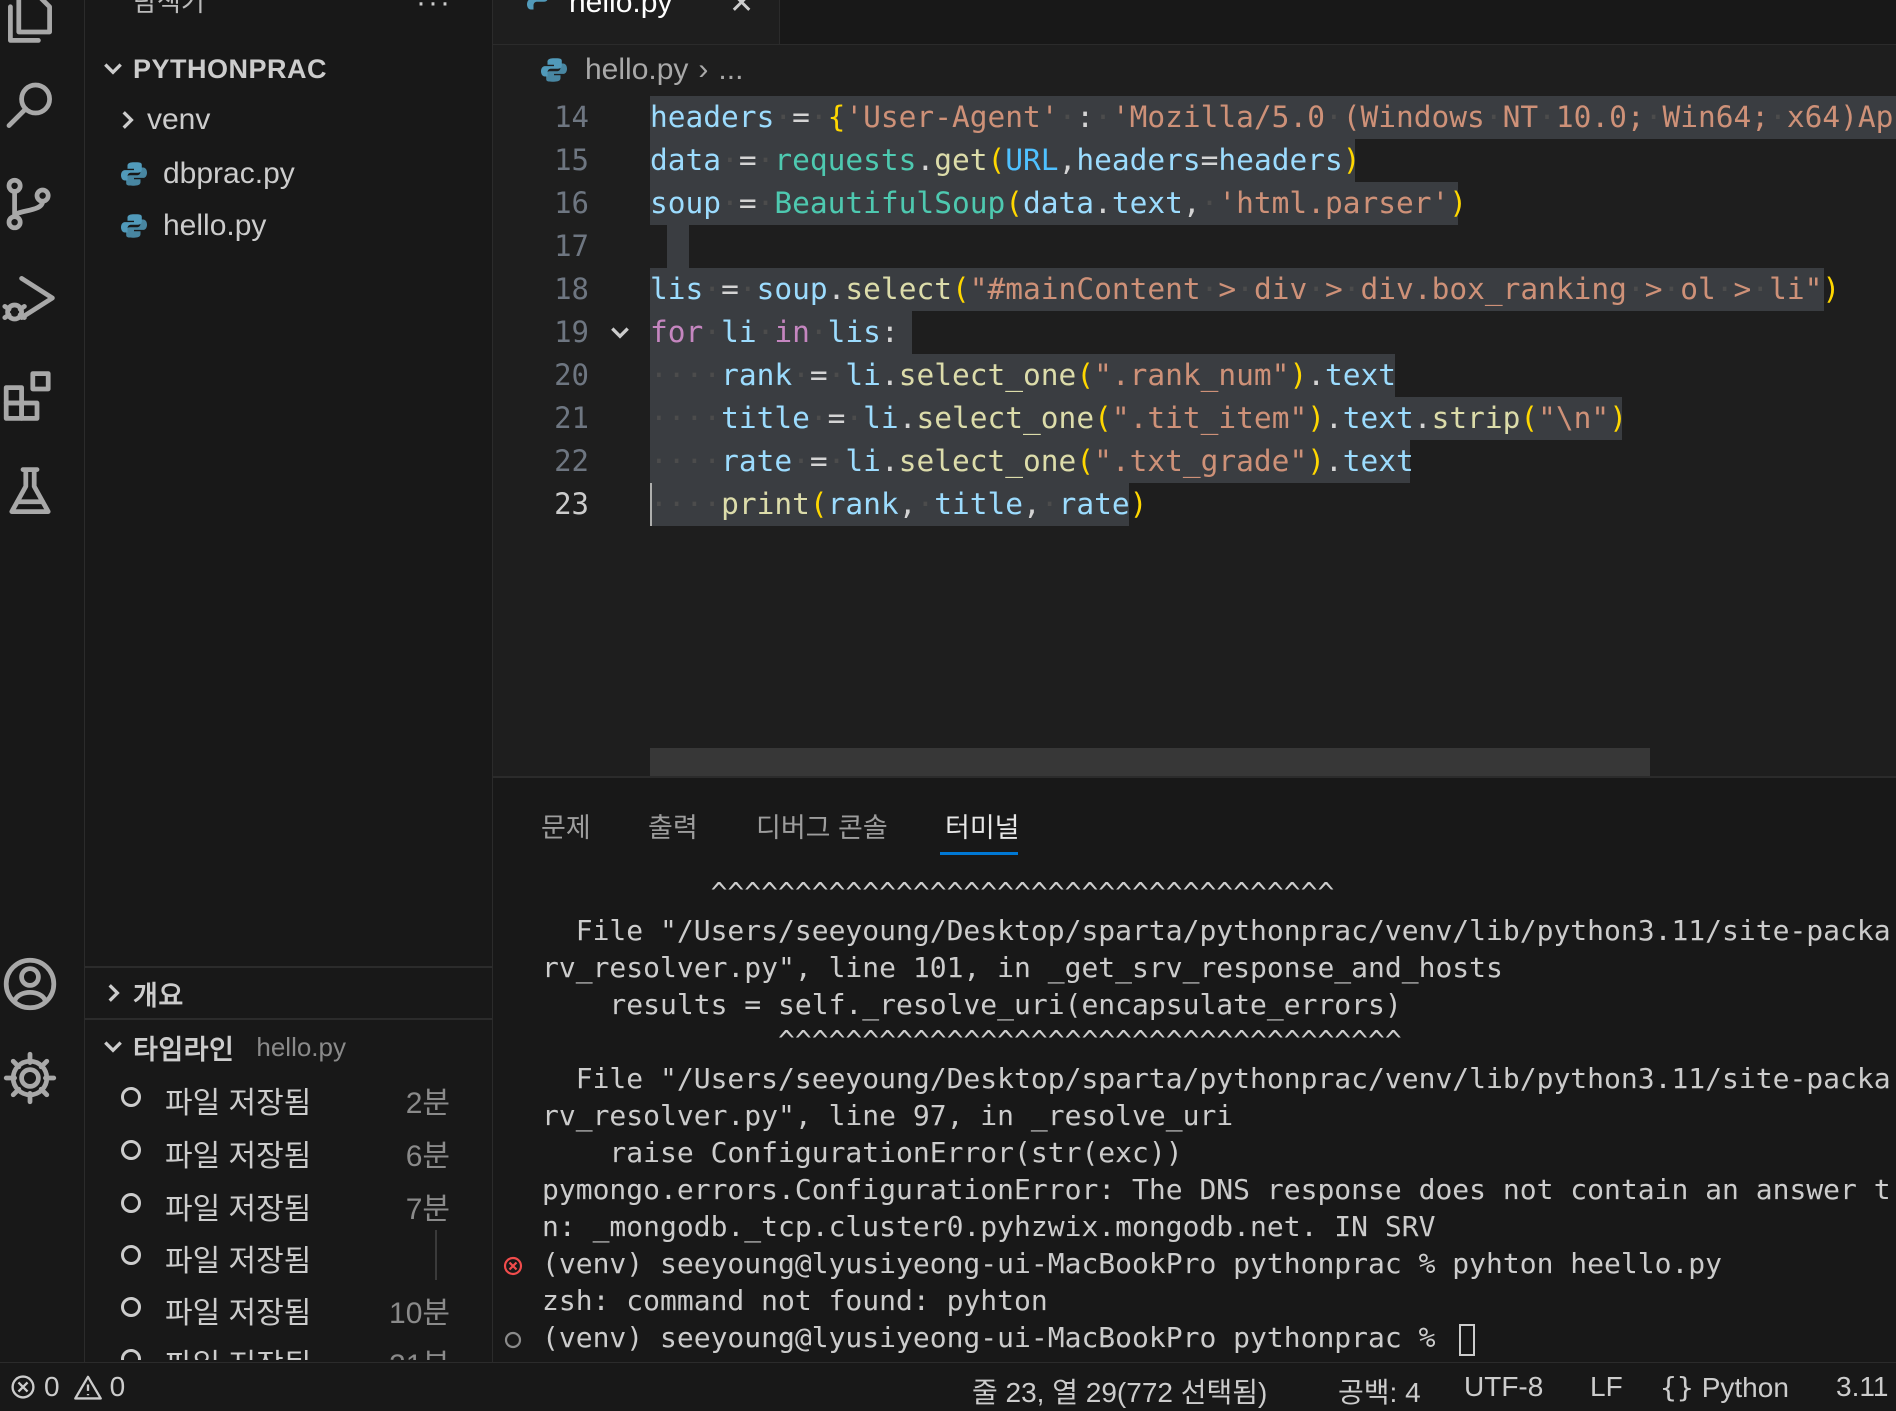 The height and width of the screenshot is (1411, 1896). Describe the element at coordinates (571, 289) in the screenshot. I see `line-number: 18` at that location.